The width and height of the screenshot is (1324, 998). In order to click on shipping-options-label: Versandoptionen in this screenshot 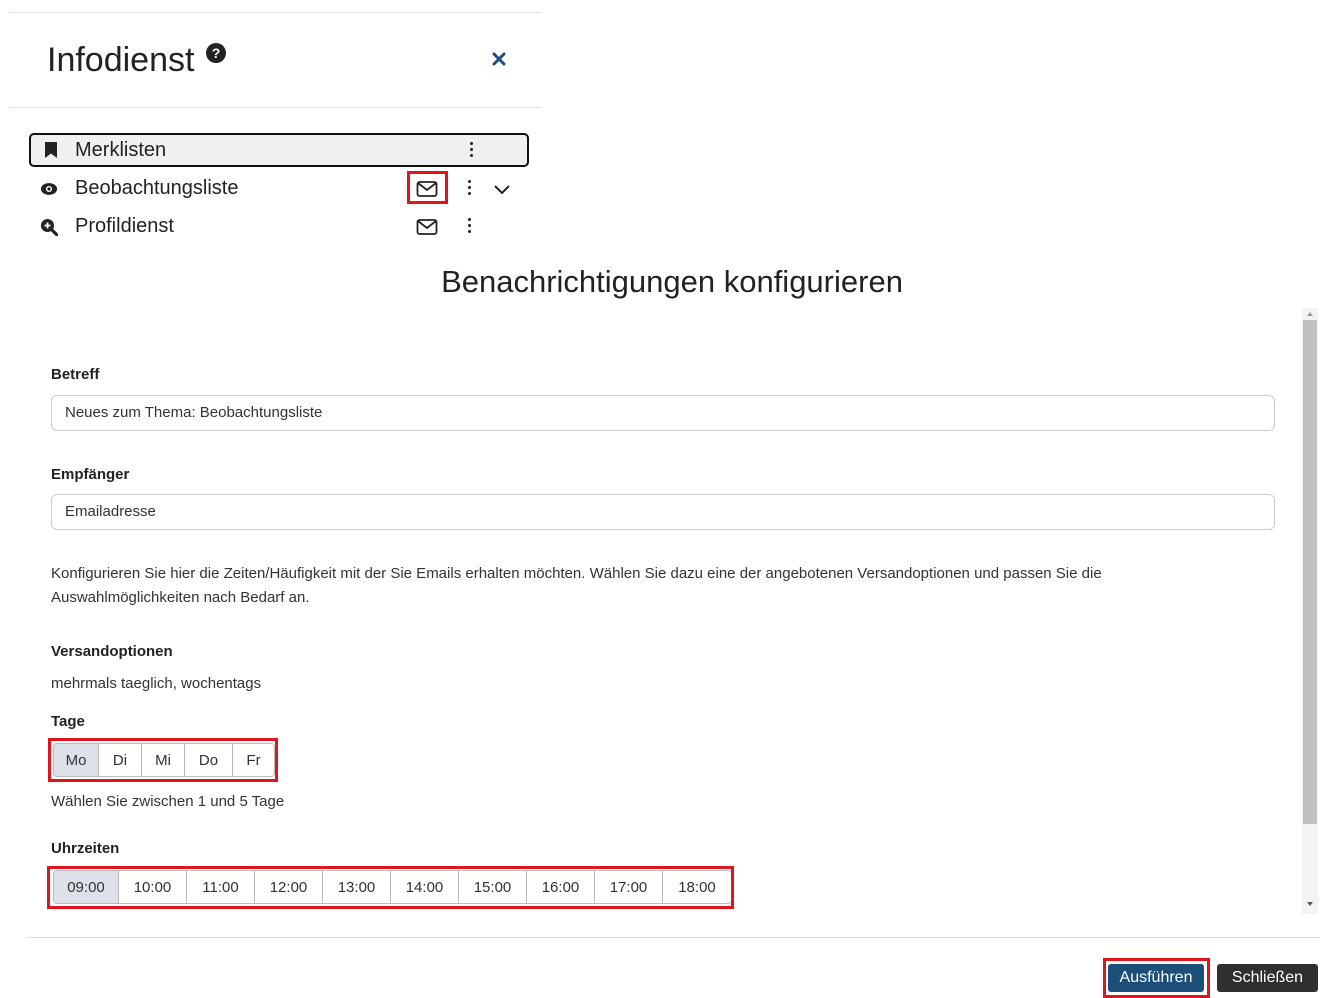, I will do `click(112, 651)`.